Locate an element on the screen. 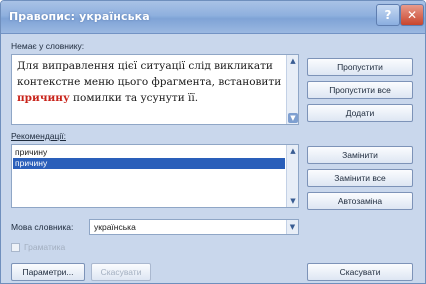 The image size is (426, 284). not-in-dictionary-label: Немає у словнику: is located at coordinates (48, 46).